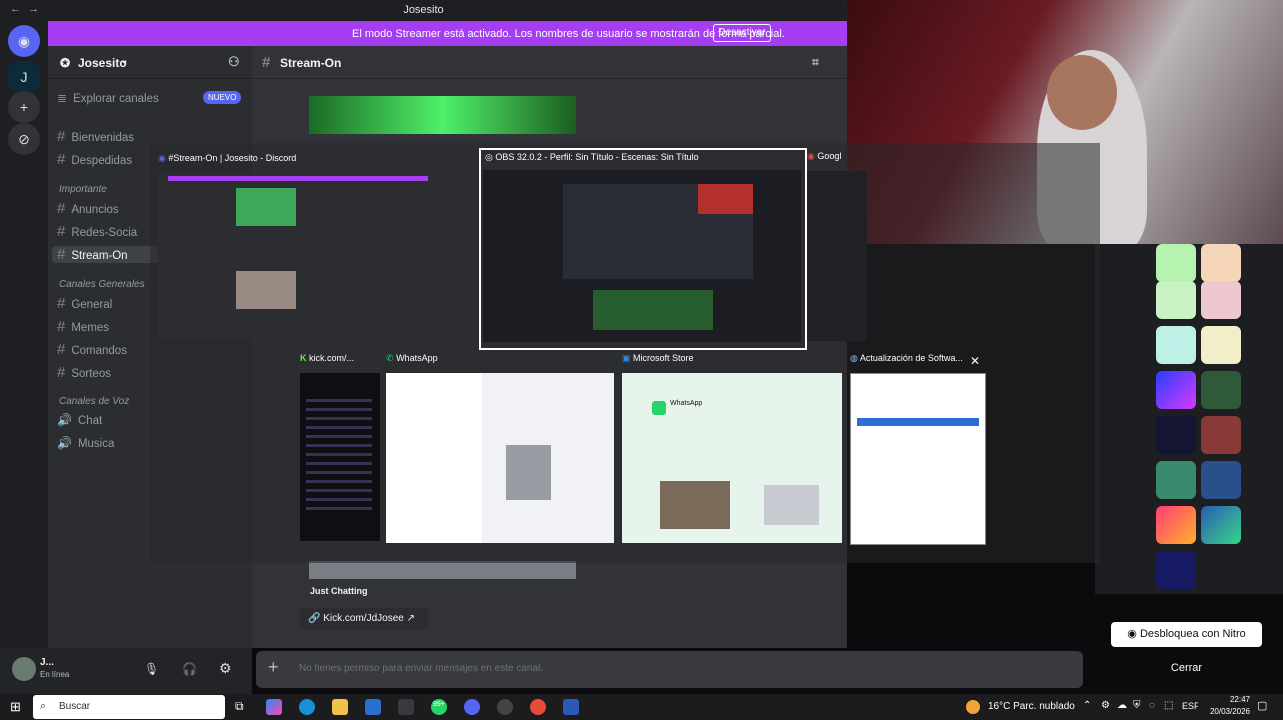 Image resolution: width=1283 pixels, height=720 pixels. What do you see at coordinates (307, 707) in the screenshot?
I see `edge-icon` at bounding box center [307, 707].